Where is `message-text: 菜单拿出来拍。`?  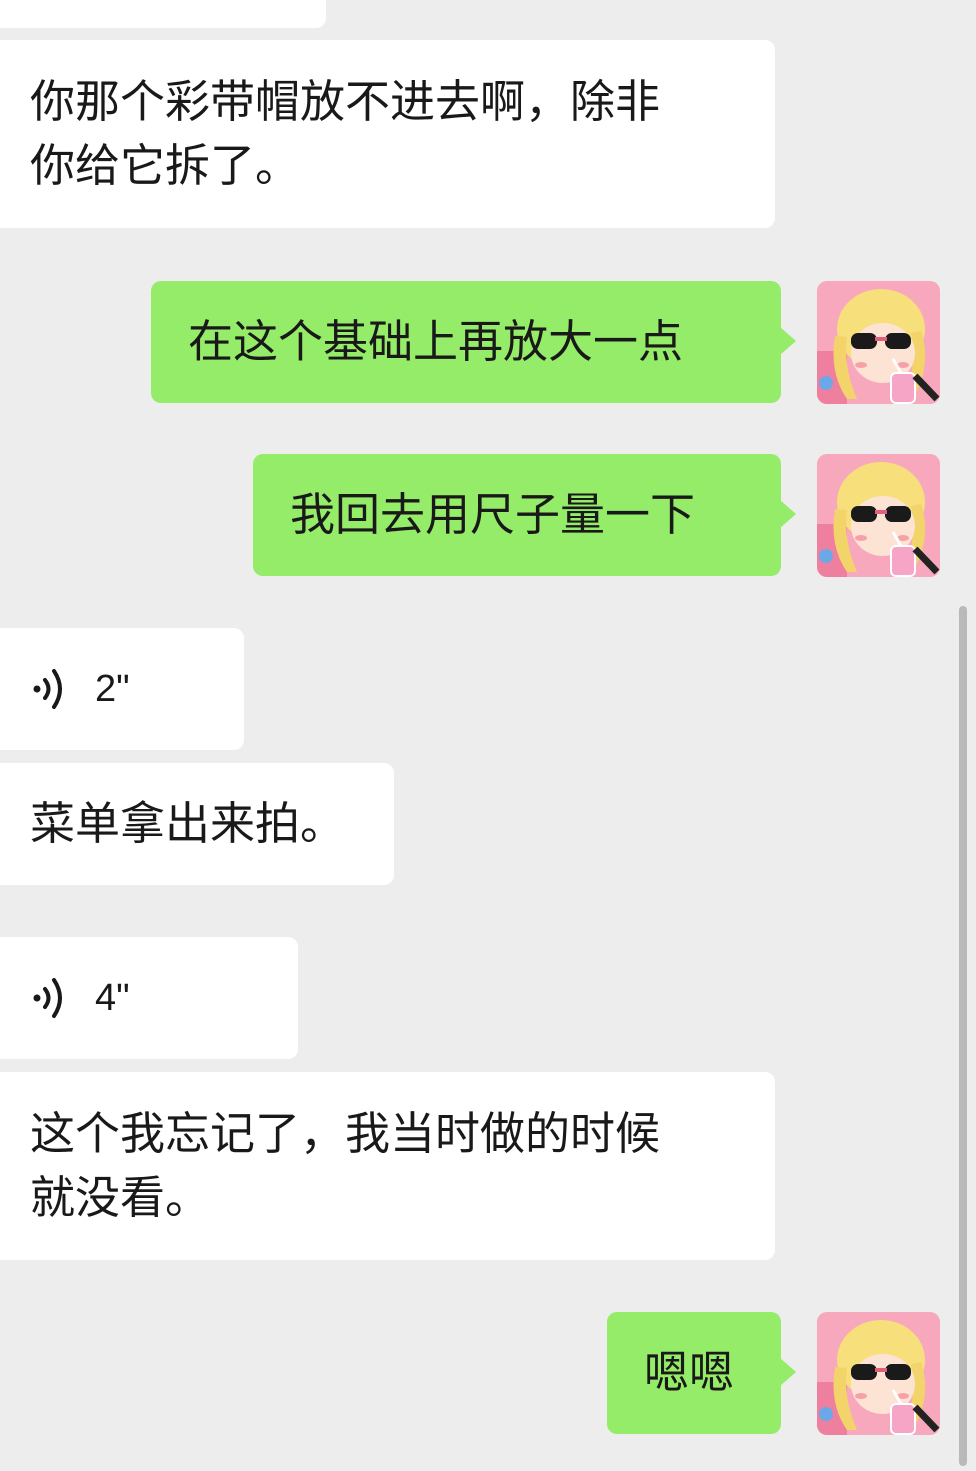
message-text: 菜单拿出来拍。 is located at coordinates (188, 823).